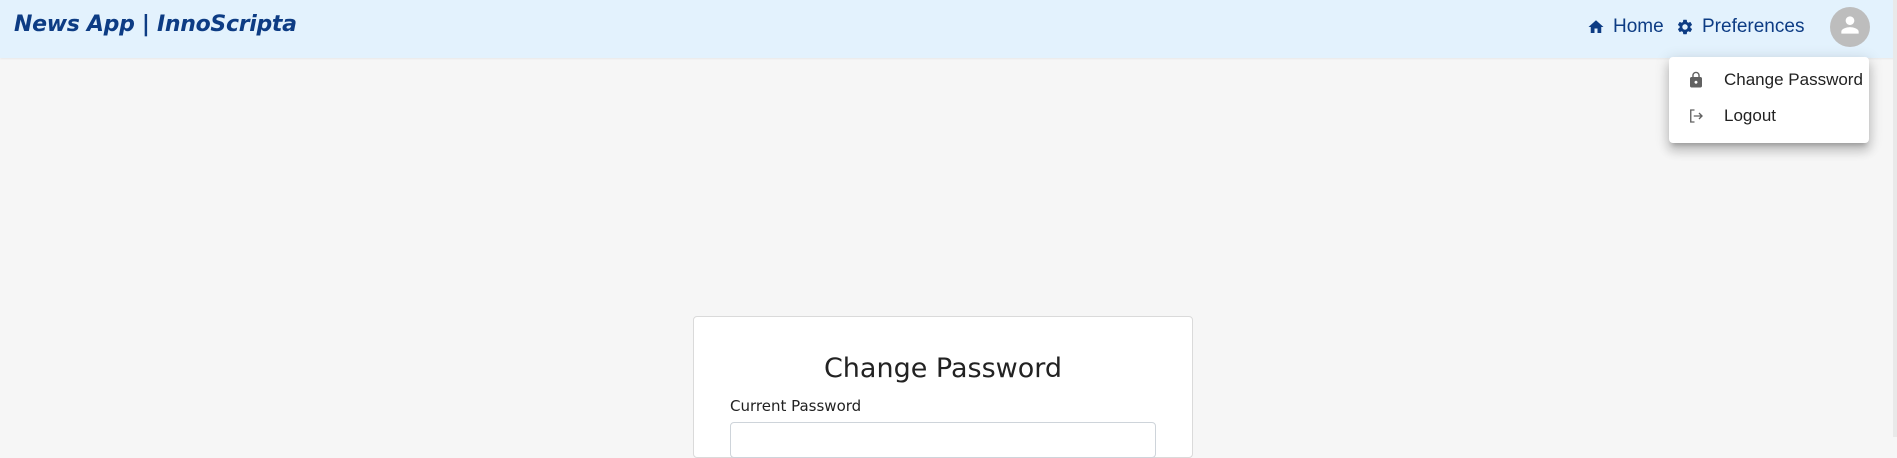  I want to click on nav-home-label: Home, so click(1638, 26).